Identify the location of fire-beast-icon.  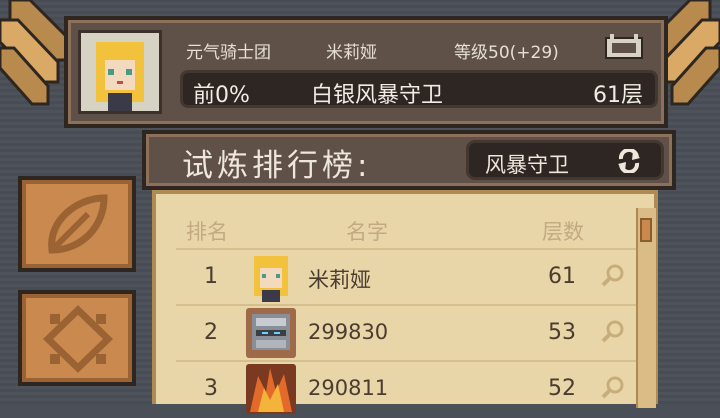
(271, 389).